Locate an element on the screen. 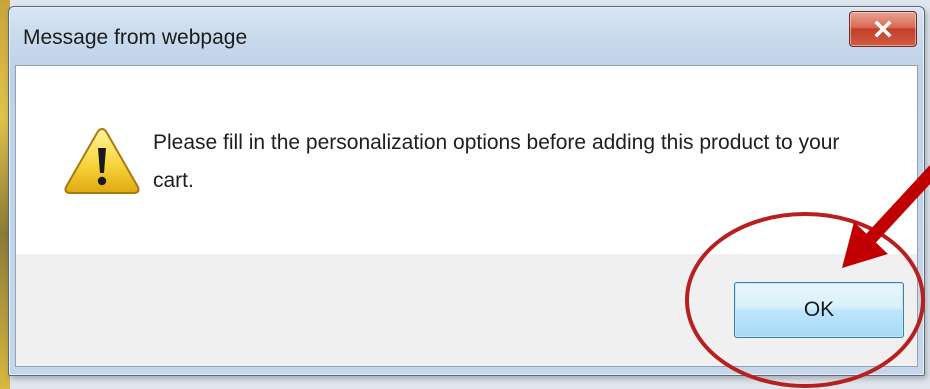  ok-button: OK is located at coordinates (819, 310).